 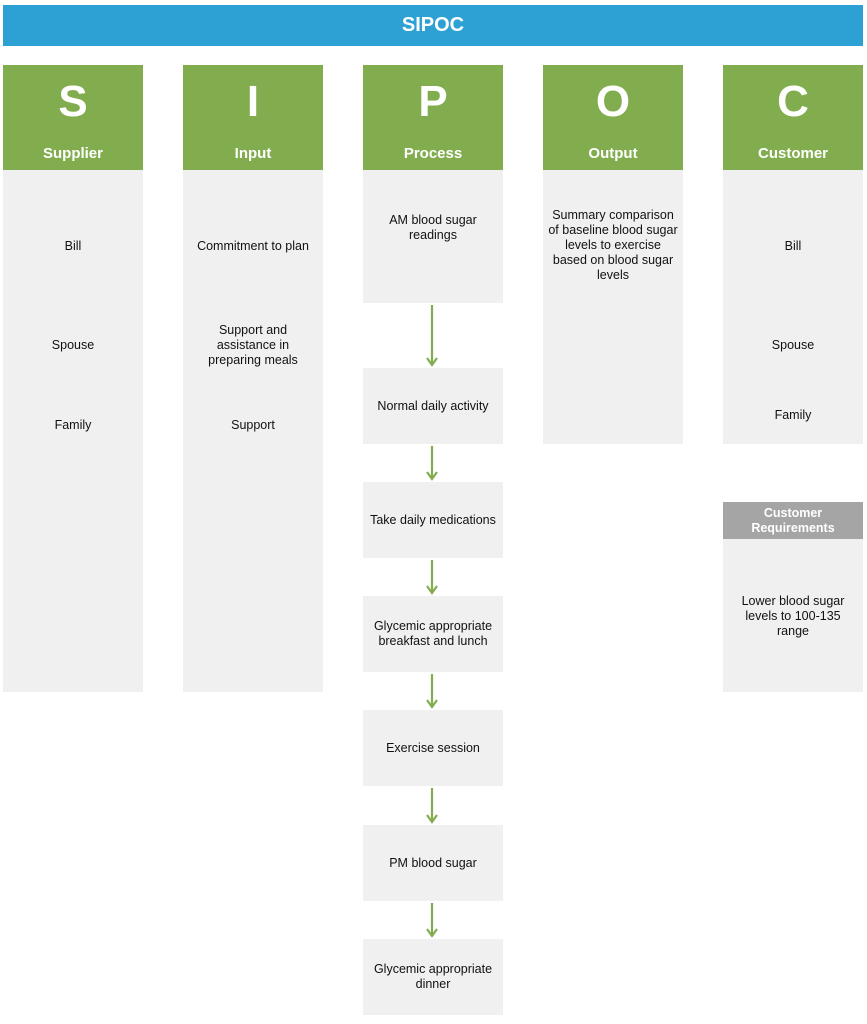 I want to click on process-step-label: Take daily medications, so click(x=433, y=519).